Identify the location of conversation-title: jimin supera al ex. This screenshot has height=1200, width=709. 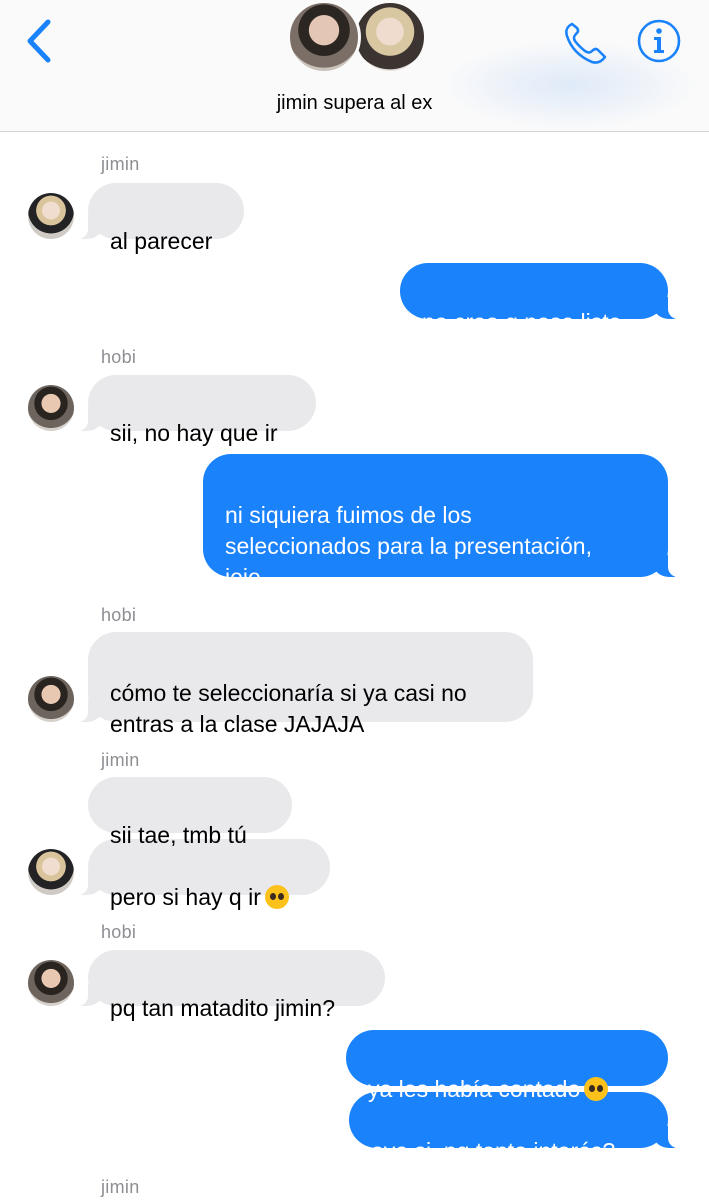
(354, 103).